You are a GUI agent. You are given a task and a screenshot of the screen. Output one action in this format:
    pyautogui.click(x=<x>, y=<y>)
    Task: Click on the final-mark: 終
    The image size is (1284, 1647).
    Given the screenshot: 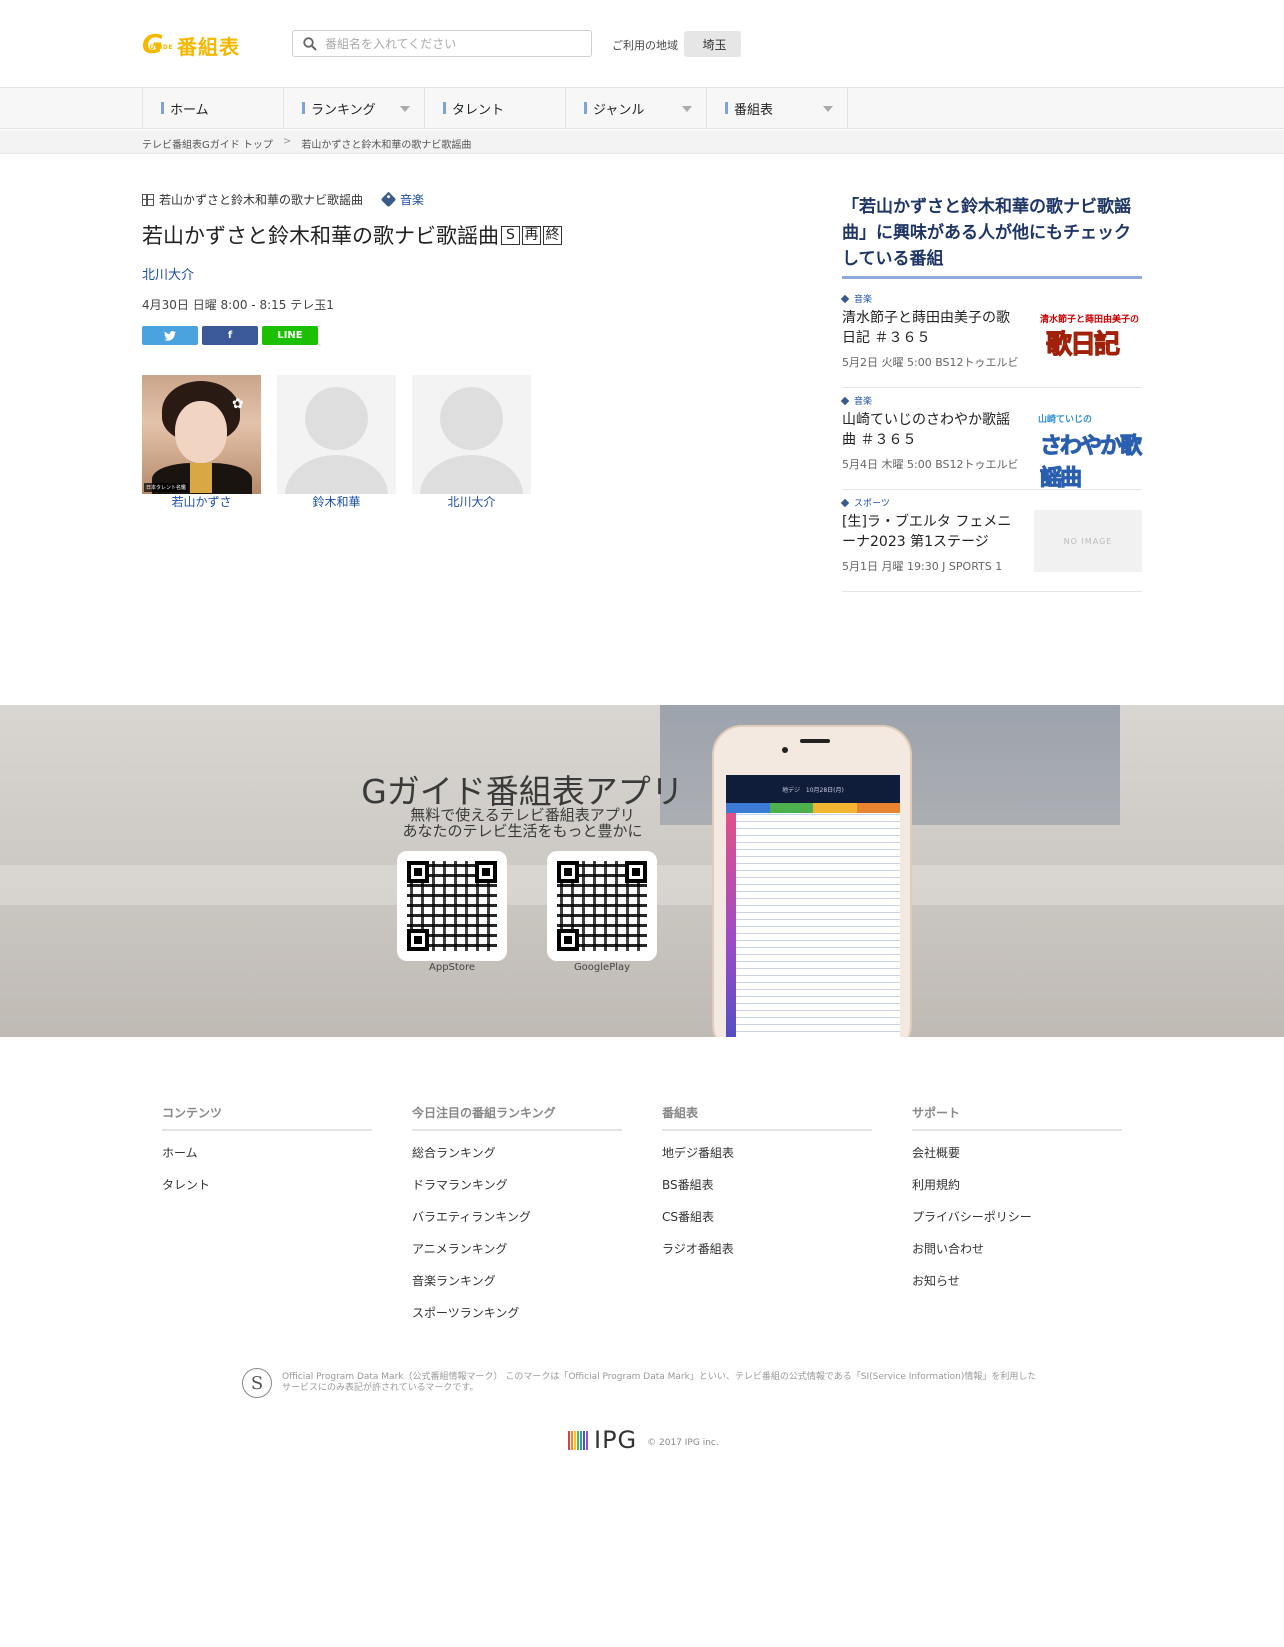 What is the action you would take?
    pyautogui.click(x=552, y=235)
    